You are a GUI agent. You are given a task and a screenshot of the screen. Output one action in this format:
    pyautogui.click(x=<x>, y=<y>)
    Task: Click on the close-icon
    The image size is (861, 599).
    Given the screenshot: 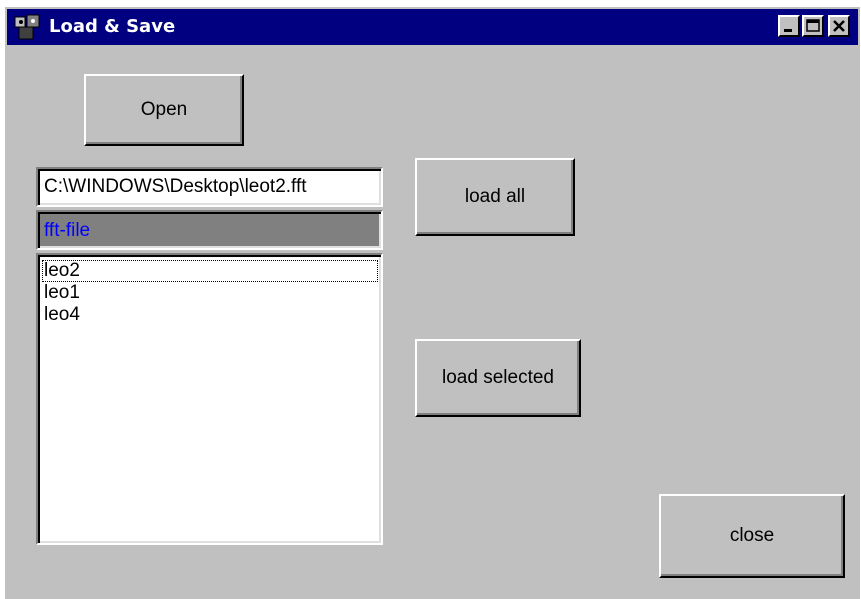 What is the action you would take?
    pyautogui.click(x=839, y=26)
    